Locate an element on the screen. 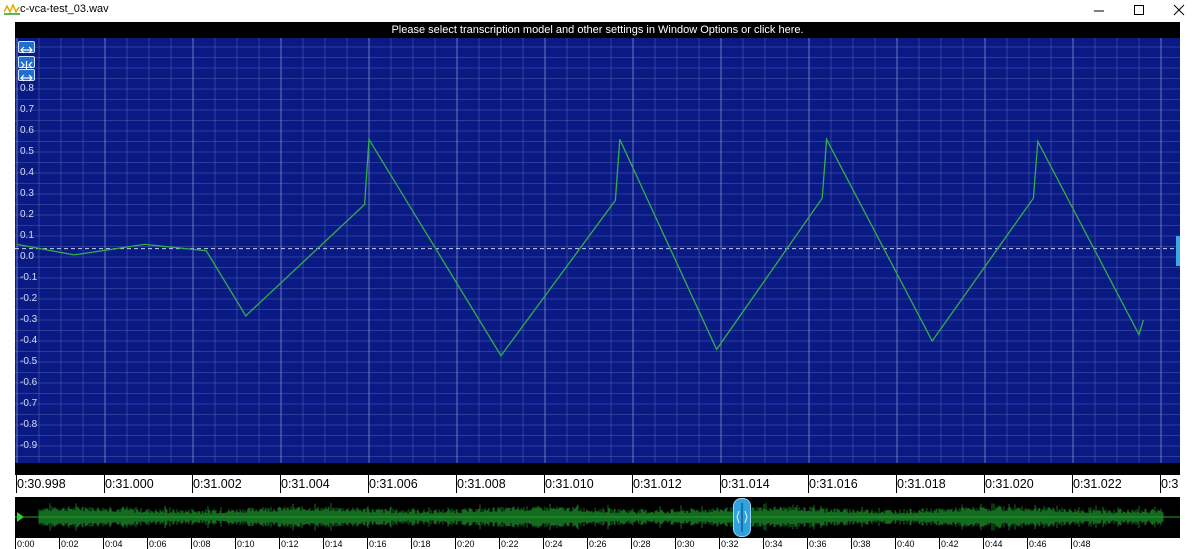 Image resolution: width=1200 pixels, height=549 pixels. amplitude-tick-label: 0.8 is located at coordinates (27, 88).